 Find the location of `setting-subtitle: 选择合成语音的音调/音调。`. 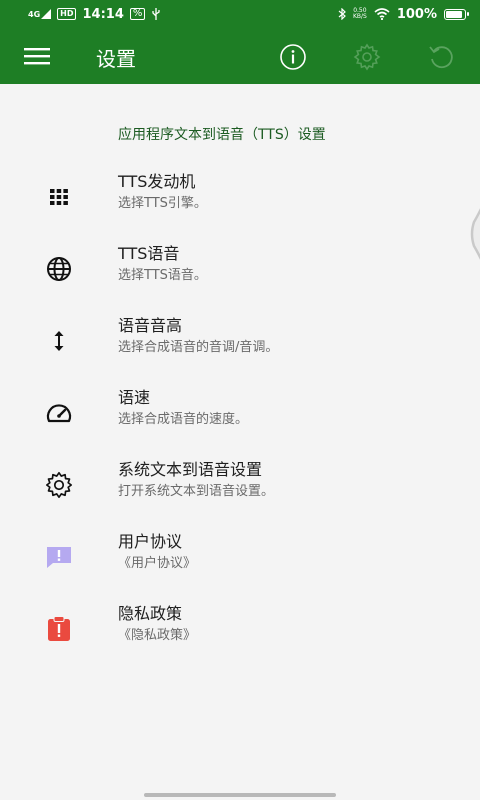

setting-subtitle: 选择合成语音的音调/音调。 is located at coordinates (198, 347).